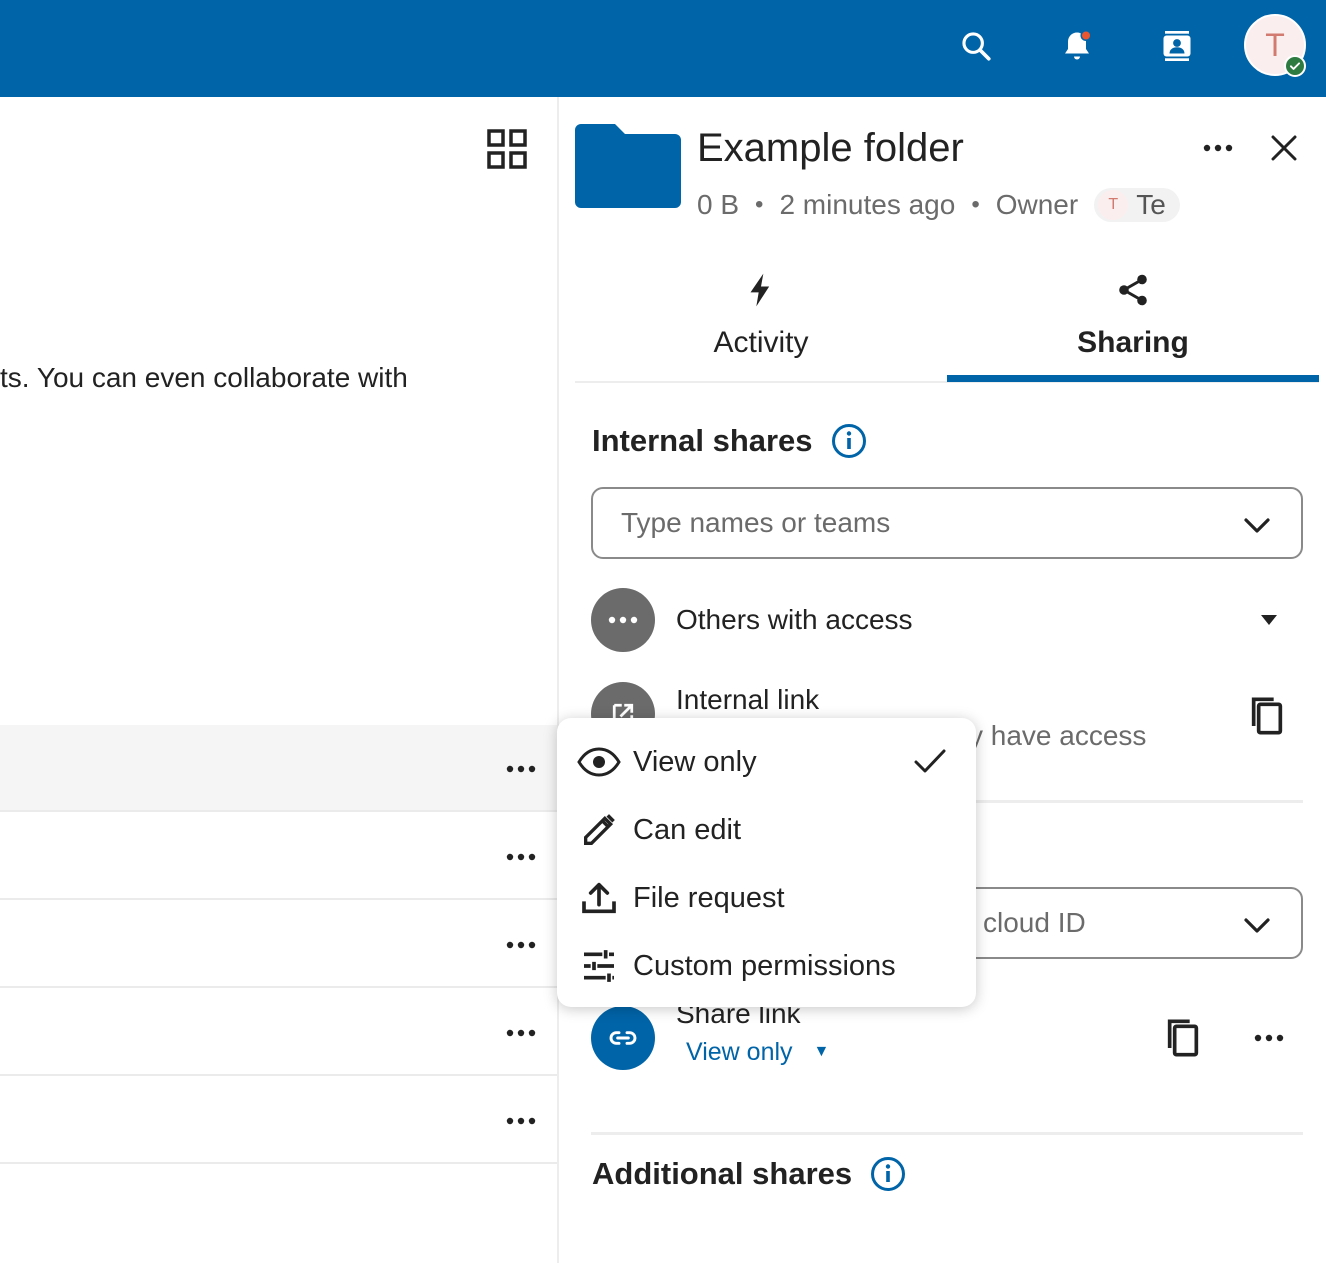  I want to click on owner-name: Te, so click(1151, 204).